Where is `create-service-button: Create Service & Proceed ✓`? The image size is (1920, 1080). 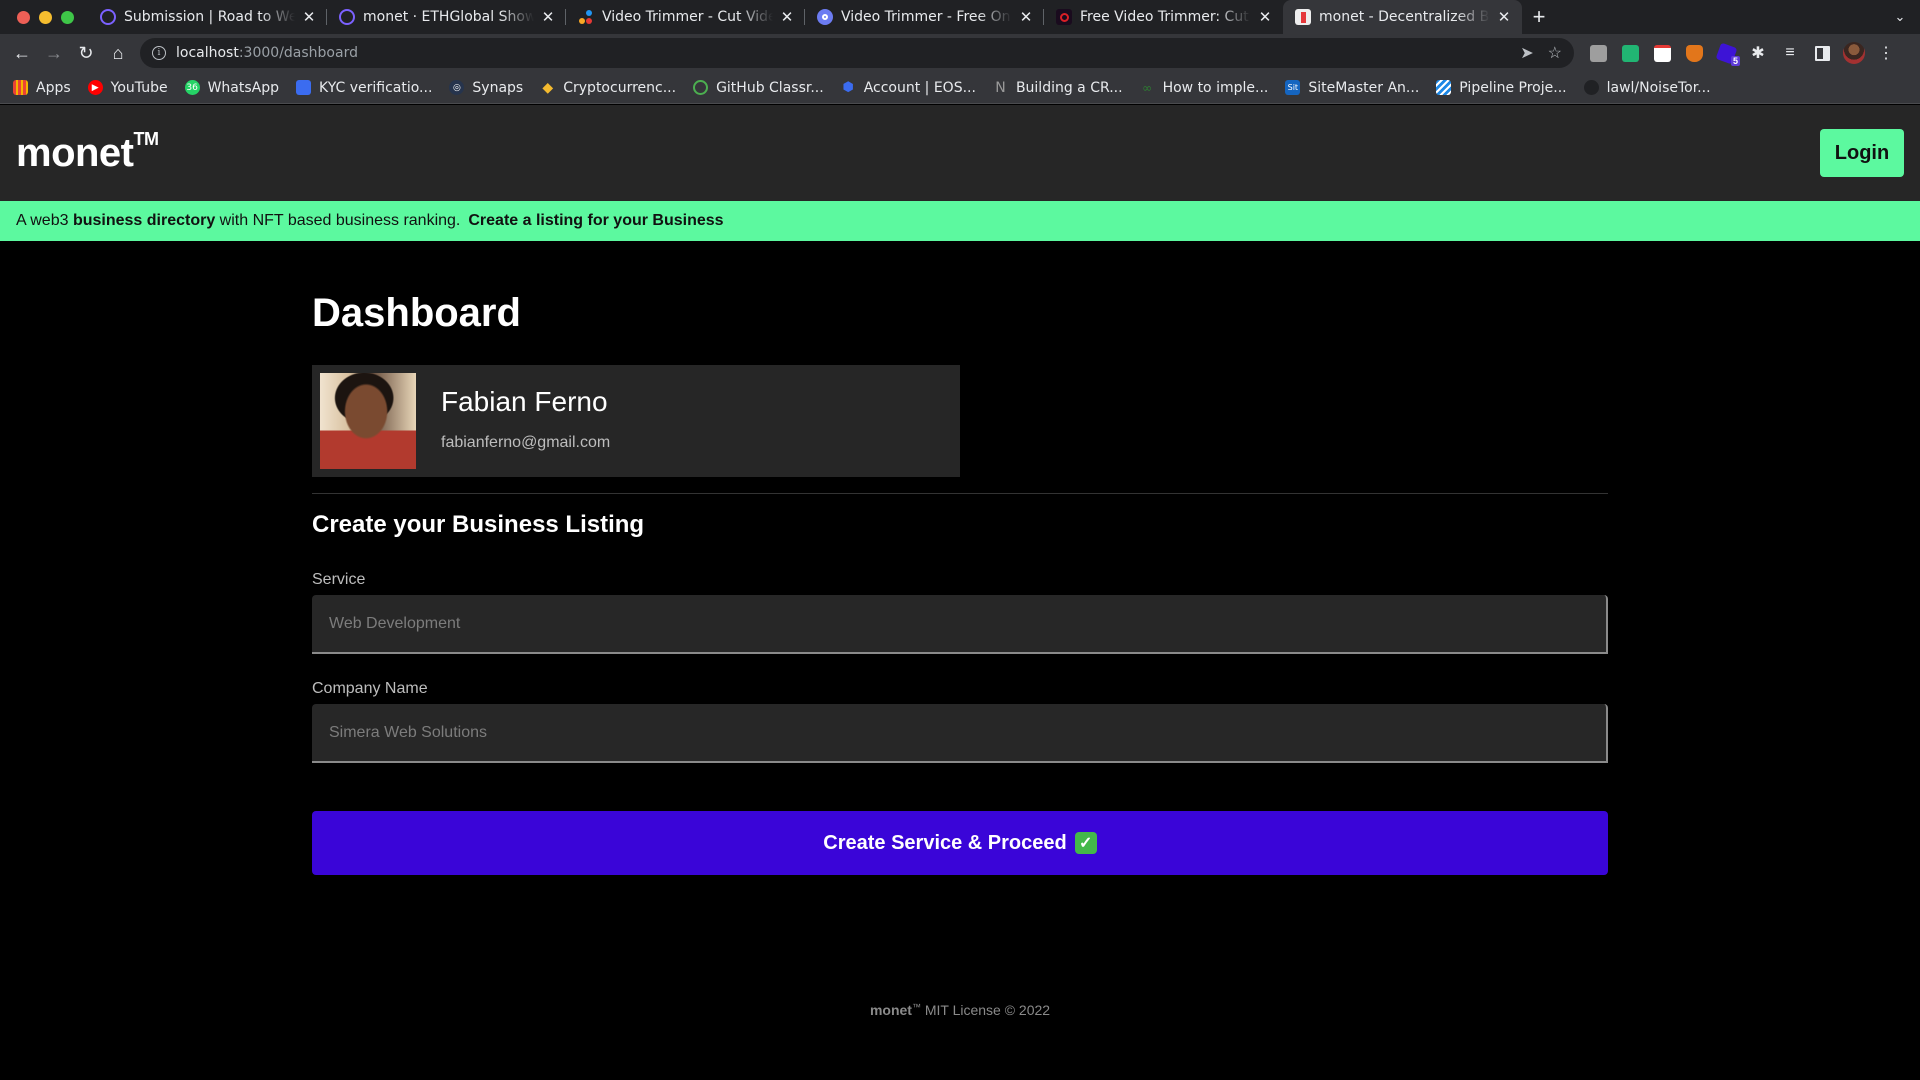 create-service-button: Create Service & Proceed ✓ is located at coordinates (960, 843).